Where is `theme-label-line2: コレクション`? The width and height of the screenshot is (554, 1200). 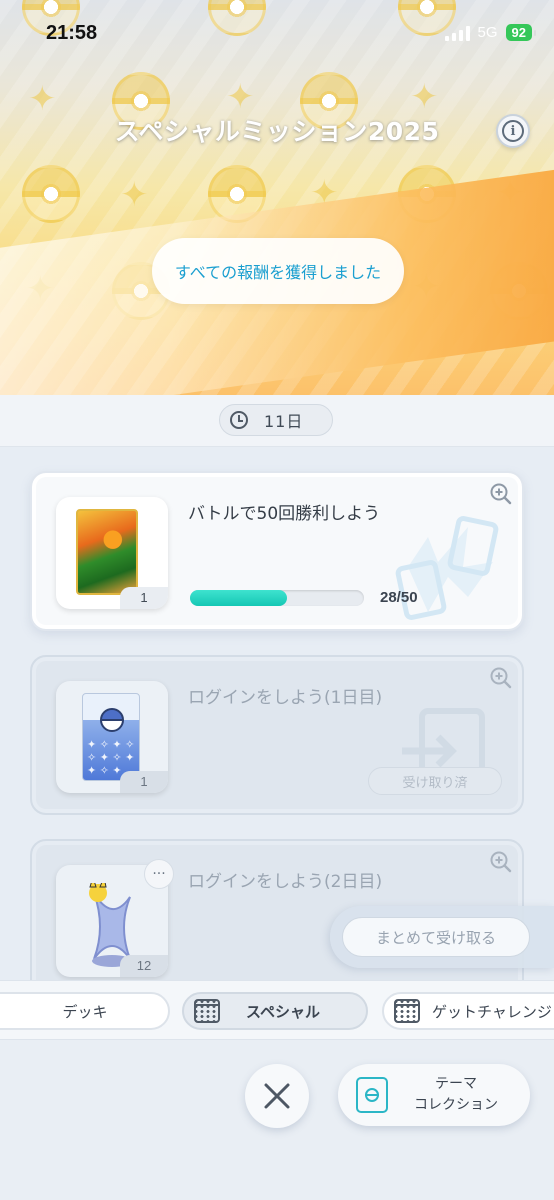 theme-label-line2: コレクション is located at coordinates (456, 1105).